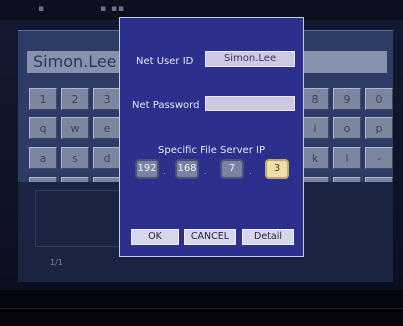 This screenshot has width=403, height=326. What do you see at coordinates (81, 218) in the screenshot?
I see `file-list-box` at bounding box center [81, 218].